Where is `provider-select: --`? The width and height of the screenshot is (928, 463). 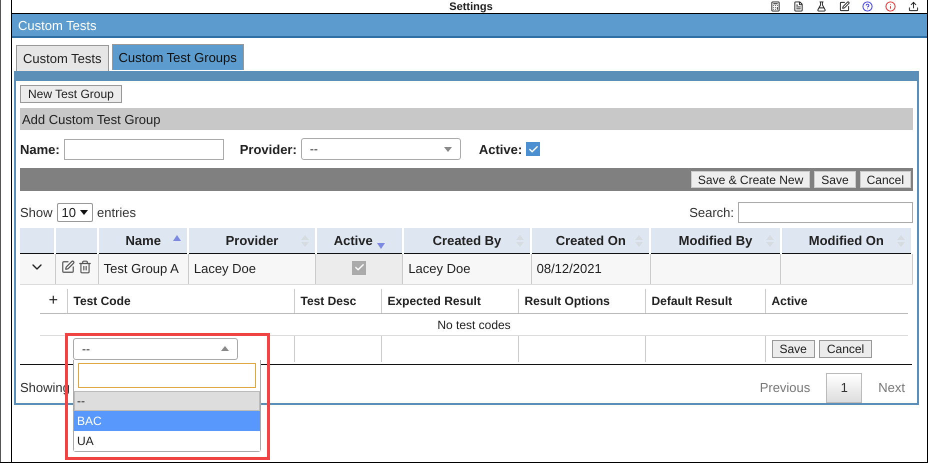 provider-select: -- is located at coordinates (380, 149).